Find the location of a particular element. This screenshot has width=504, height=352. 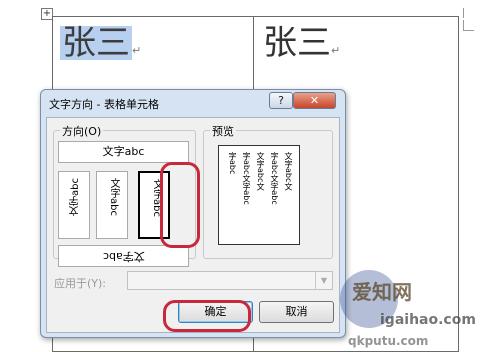

orientation-upside-down-label: 文字abc is located at coordinates (123, 256).